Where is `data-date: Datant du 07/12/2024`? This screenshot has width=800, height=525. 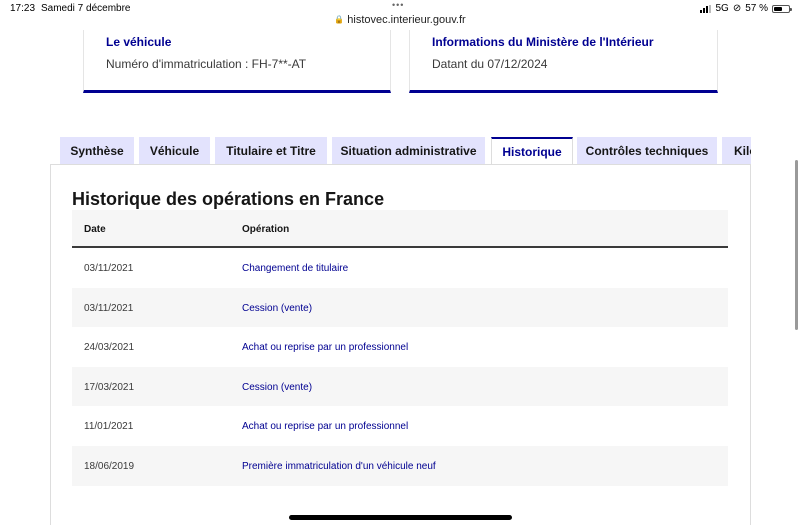
data-date: Datant du 07/12/2024 is located at coordinates (490, 64).